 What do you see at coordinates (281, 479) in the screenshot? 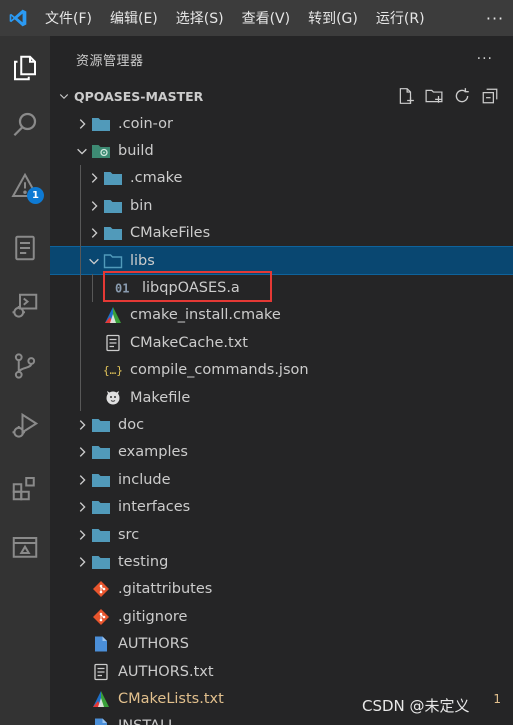
I see `tree-row: include` at bounding box center [281, 479].